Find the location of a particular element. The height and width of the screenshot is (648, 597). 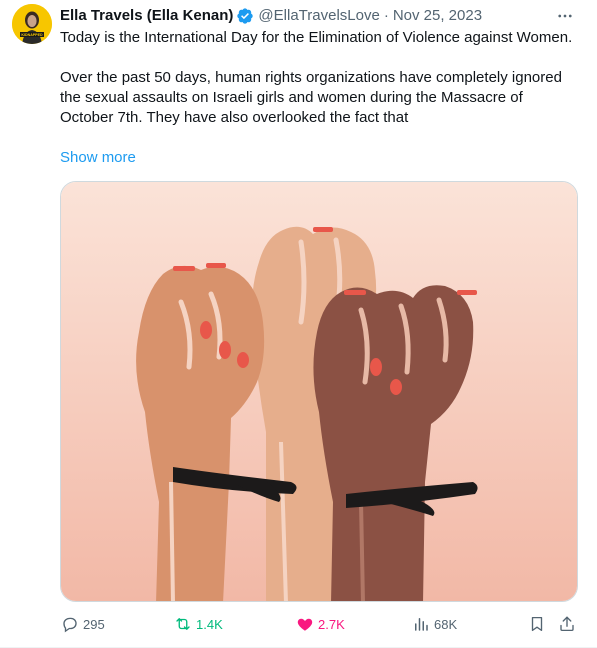

show-more-link: Show more is located at coordinates (98, 158).